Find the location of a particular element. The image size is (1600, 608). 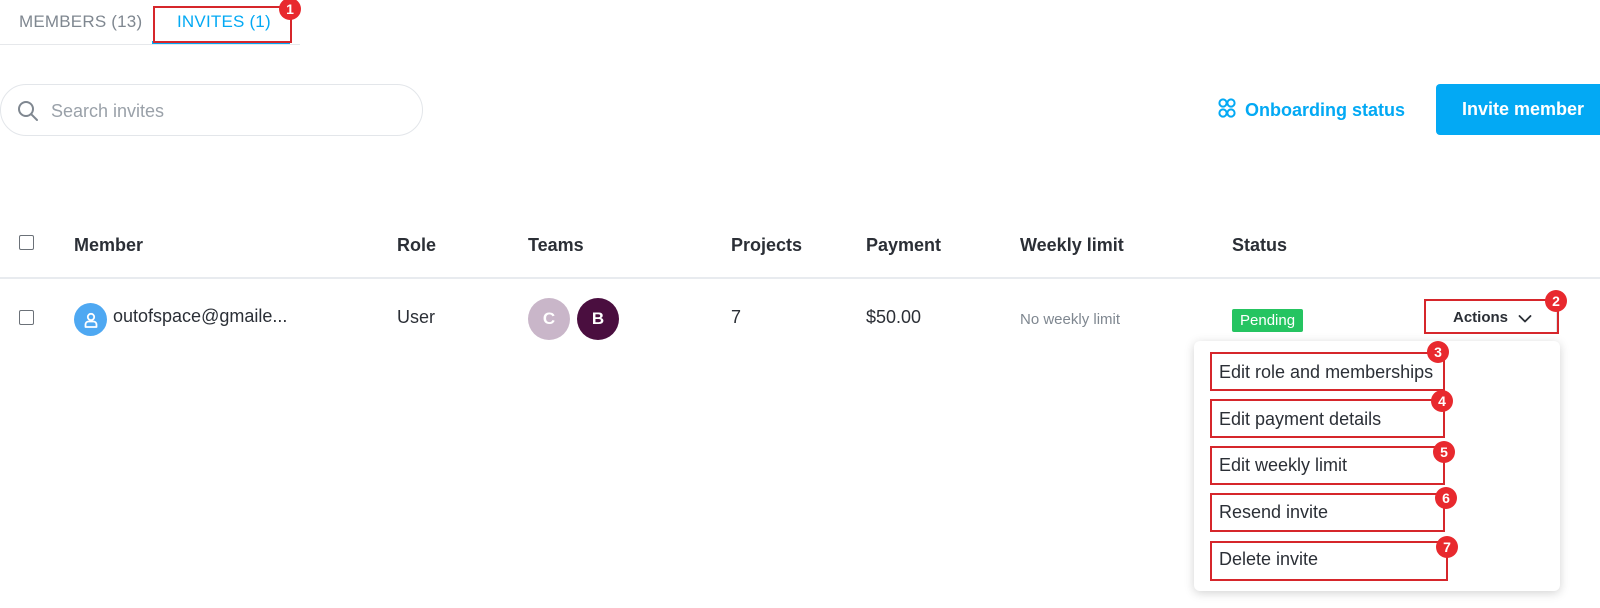

tab-bar-divider is located at coordinates (150, 44).